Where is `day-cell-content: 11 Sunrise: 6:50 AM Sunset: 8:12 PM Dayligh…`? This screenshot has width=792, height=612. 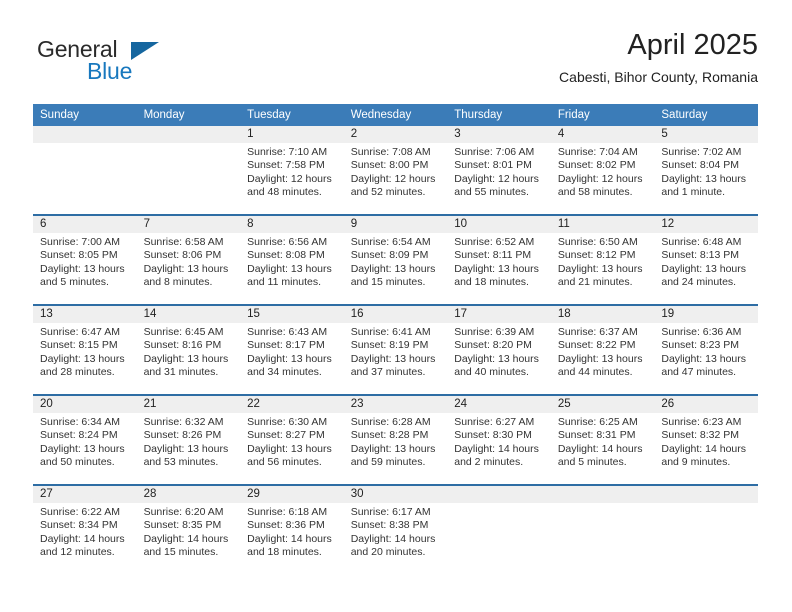 day-cell-content: 11 Sunrise: 6:50 AM Sunset: 8:12 PM Dayligh… is located at coordinates (602, 260).